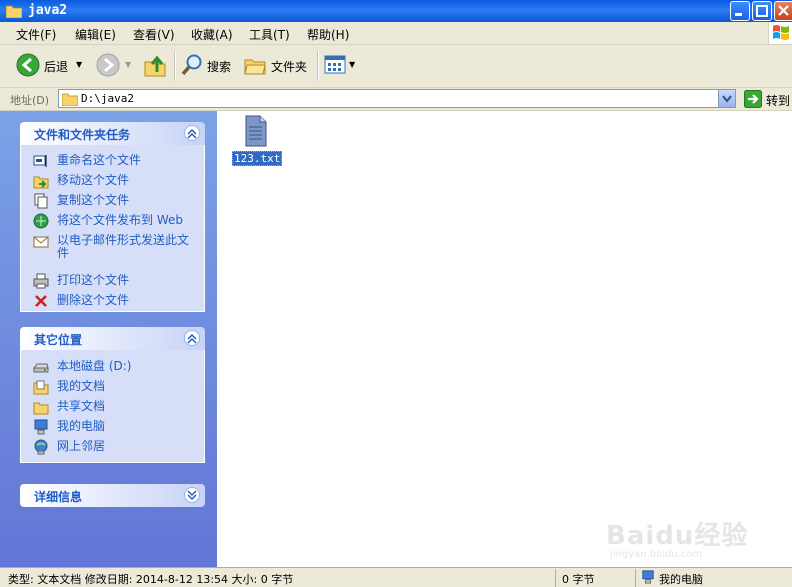 Image resolution: width=792 pixels, height=587 pixels. I want to click on menu-edit: 编辑(E), so click(95, 34).